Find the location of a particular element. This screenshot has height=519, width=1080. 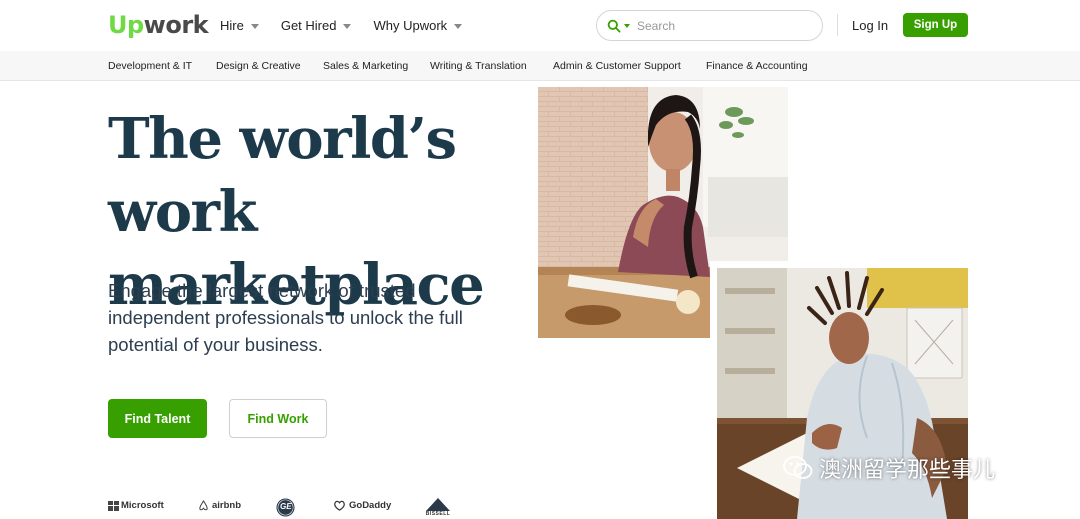

watermark: 澳洲留学那些事儿 is located at coordinates (889, 468).